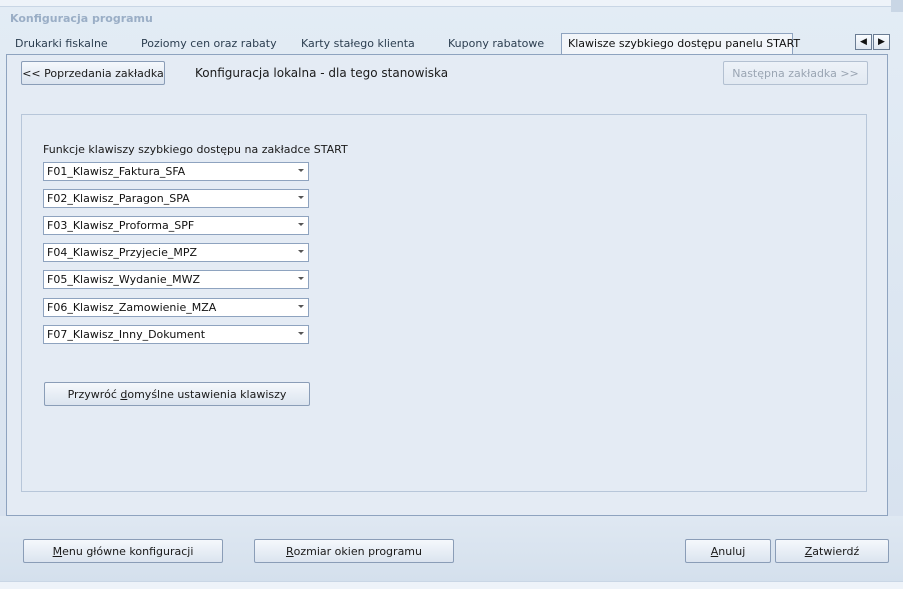 This screenshot has width=903, height=589. Describe the element at coordinates (93, 73) in the screenshot. I see `prev-tab-button: << Poprzedania zakładka` at that location.